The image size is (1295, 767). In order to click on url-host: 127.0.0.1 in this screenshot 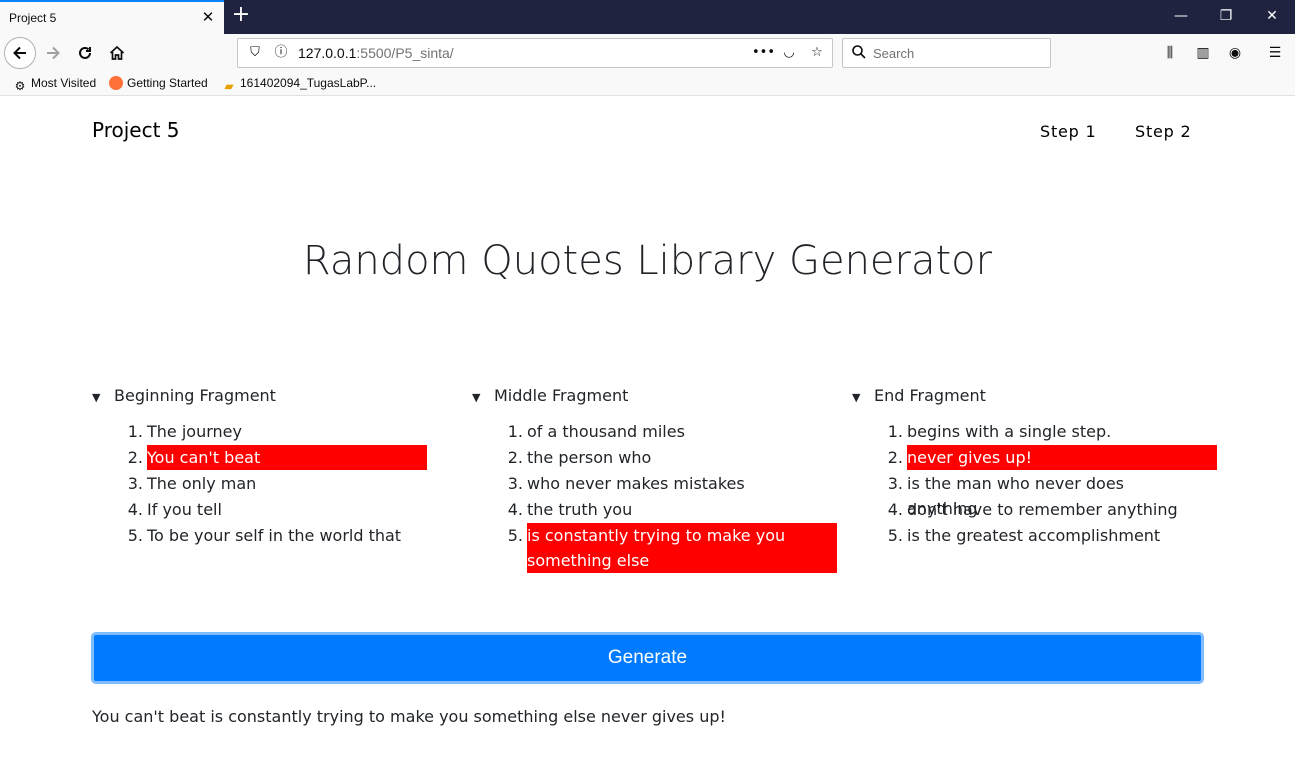, I will do `click(327, 53)`.